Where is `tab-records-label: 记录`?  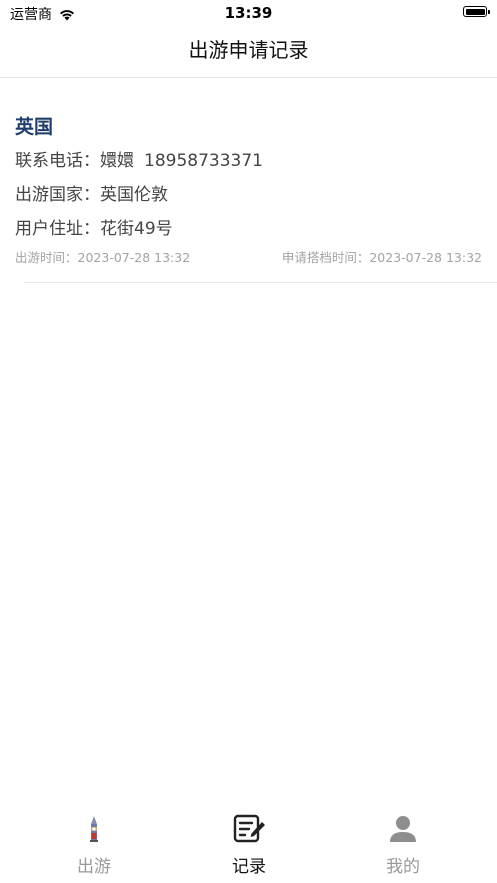 tab-records-label: 记录 is located at coordinates (249, 867).